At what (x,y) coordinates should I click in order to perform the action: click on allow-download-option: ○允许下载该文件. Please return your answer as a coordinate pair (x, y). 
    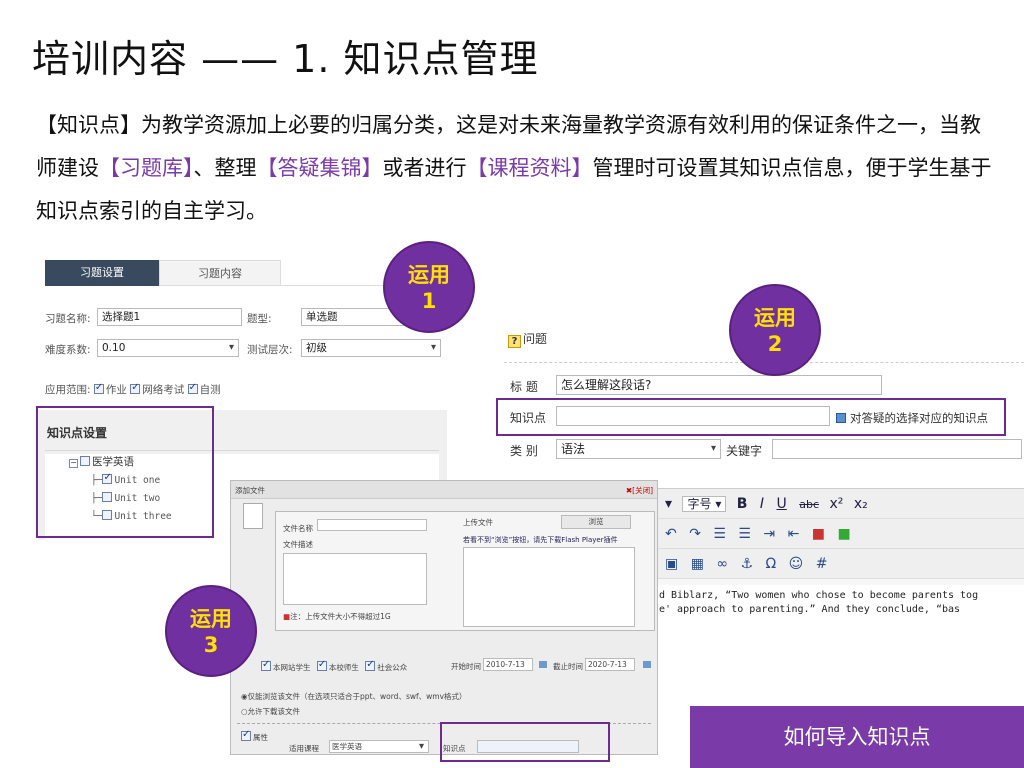
    Looking at the image, I should click on (270, 711).